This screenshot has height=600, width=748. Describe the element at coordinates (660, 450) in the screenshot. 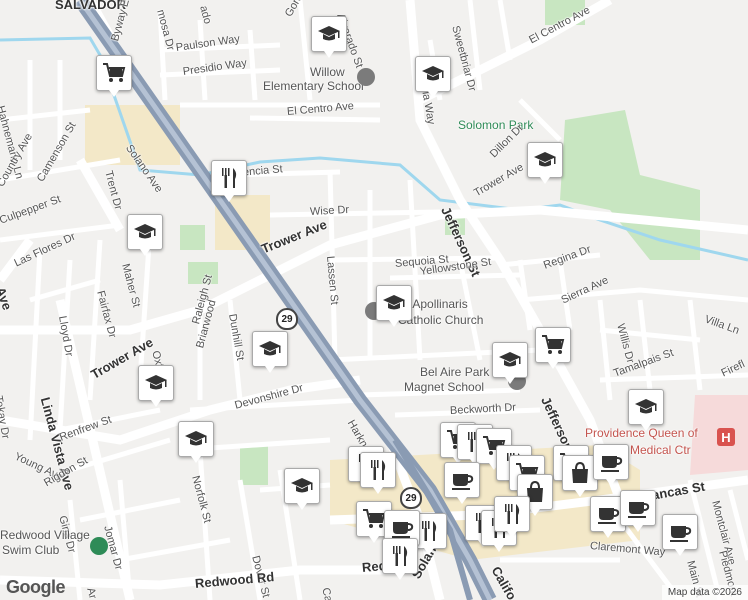

I see `hospital-label: Medical Ctr` at that location.